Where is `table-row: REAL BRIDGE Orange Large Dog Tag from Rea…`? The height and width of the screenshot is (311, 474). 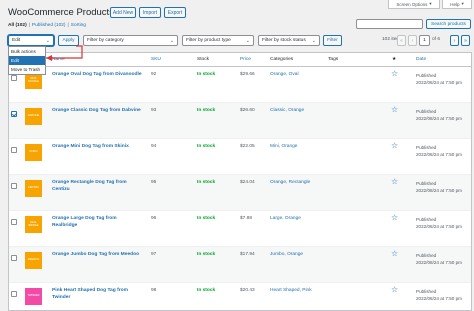
table-row: REAL BRIDGE Orange Large Dog Tag from Rea… is located at coordinates (240, 229).